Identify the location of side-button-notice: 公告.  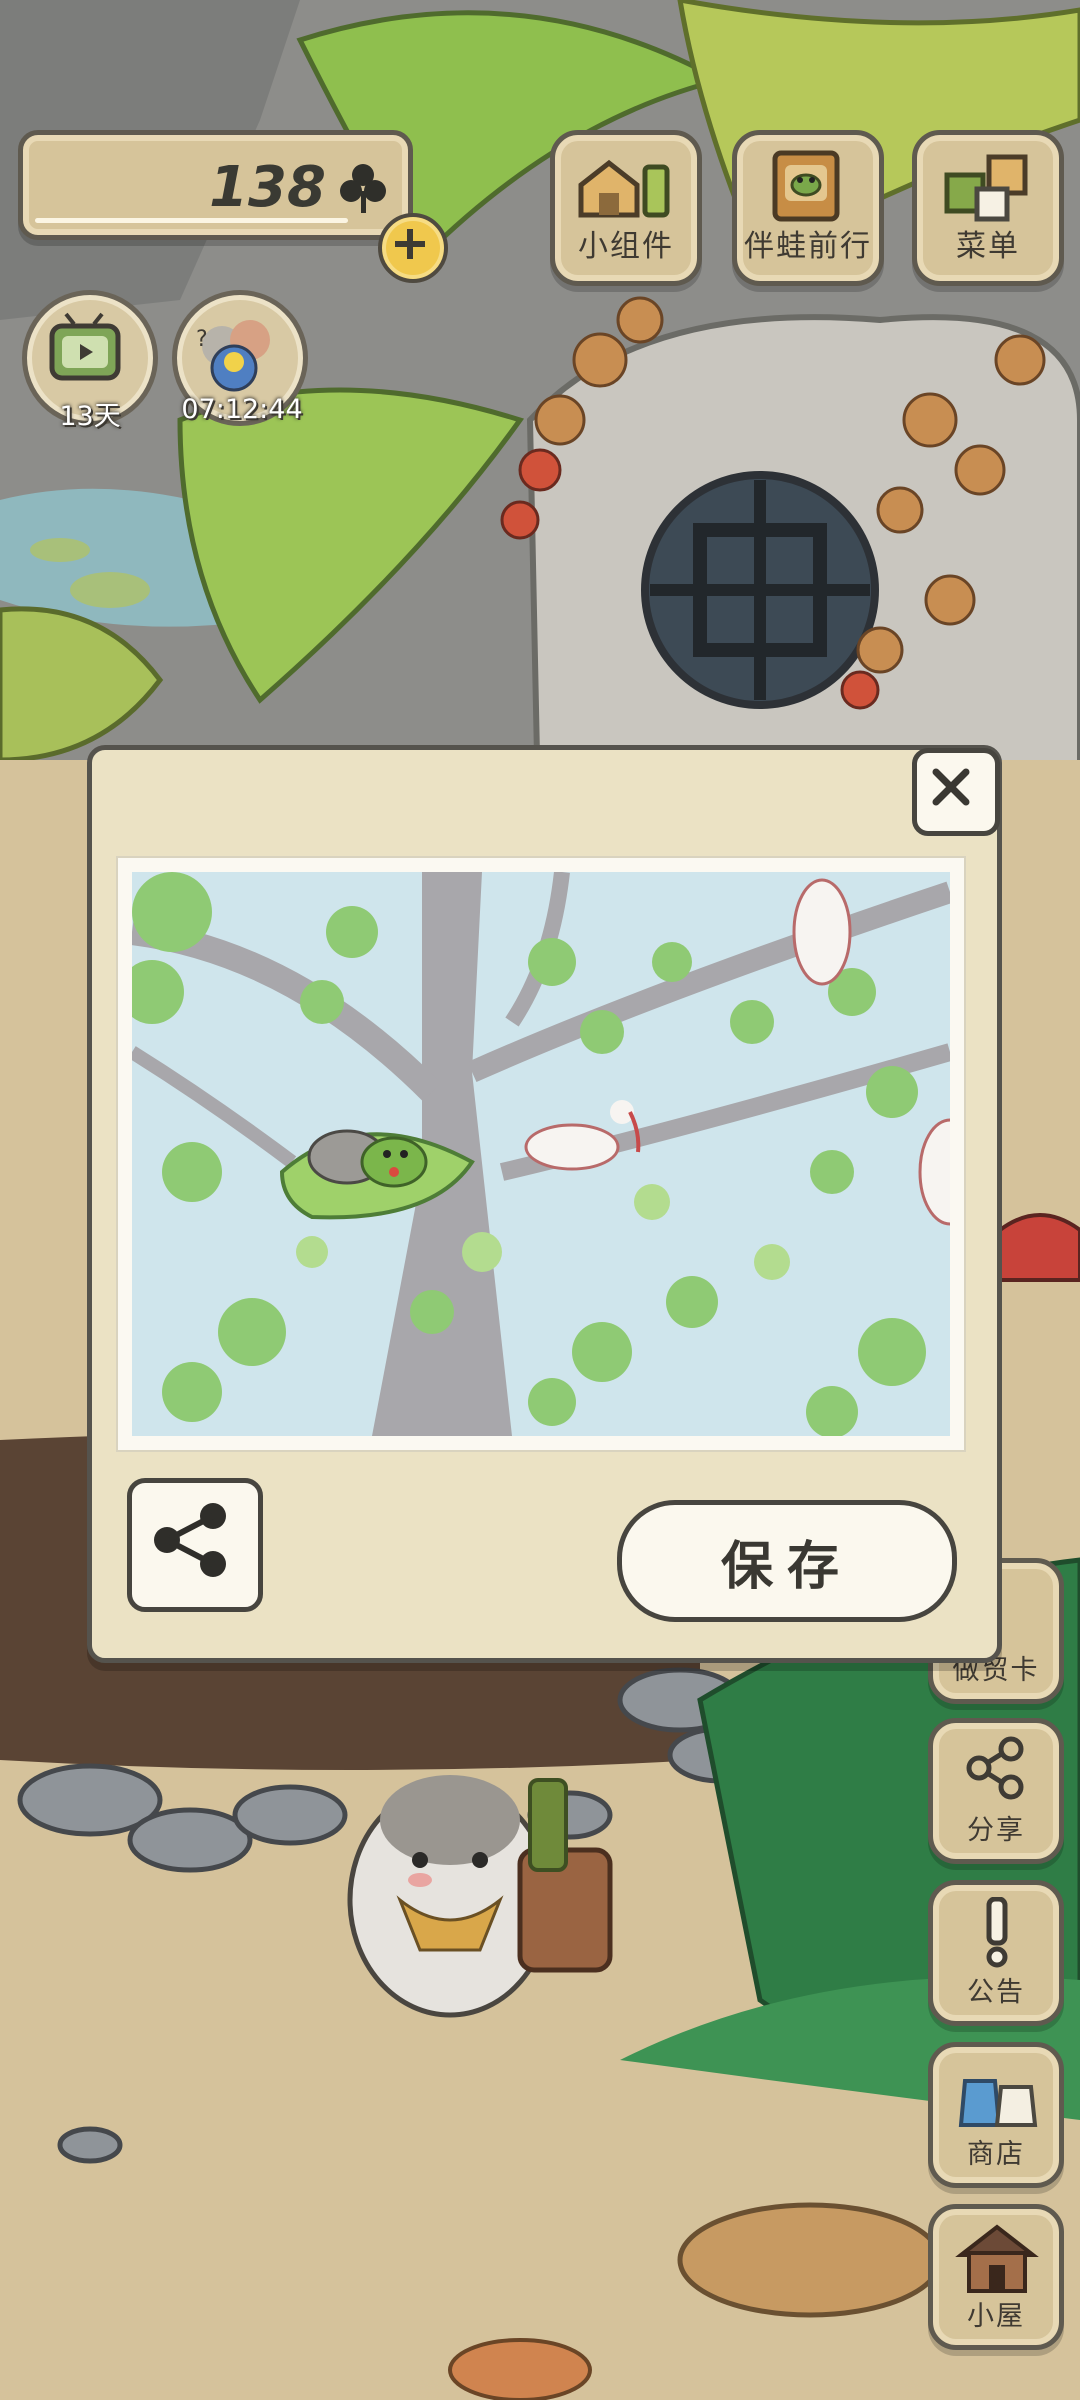
(996, 1953).